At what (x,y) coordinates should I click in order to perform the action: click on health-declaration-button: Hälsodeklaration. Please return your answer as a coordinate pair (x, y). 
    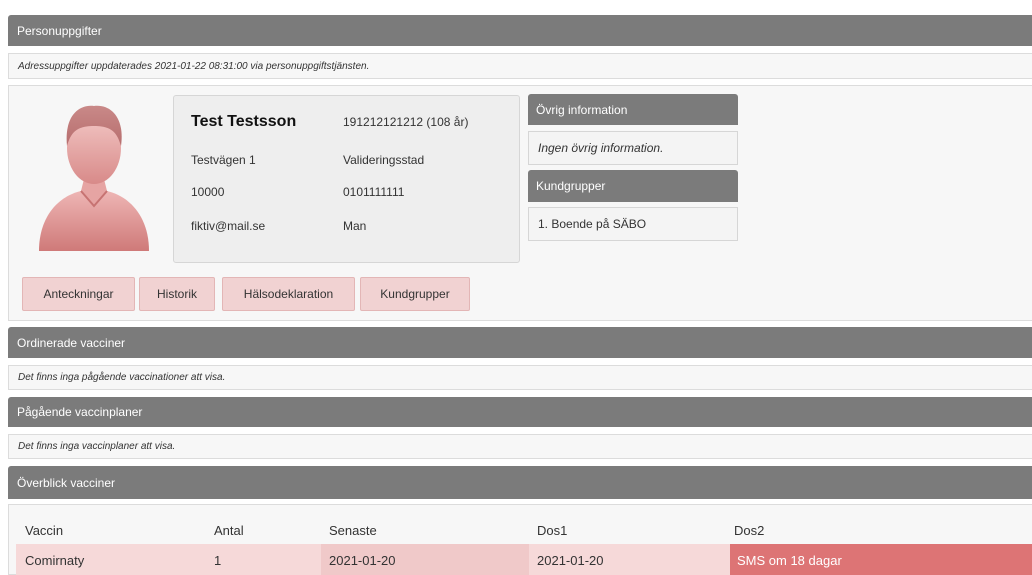
    Looking at the image, I should click on (288, 294).